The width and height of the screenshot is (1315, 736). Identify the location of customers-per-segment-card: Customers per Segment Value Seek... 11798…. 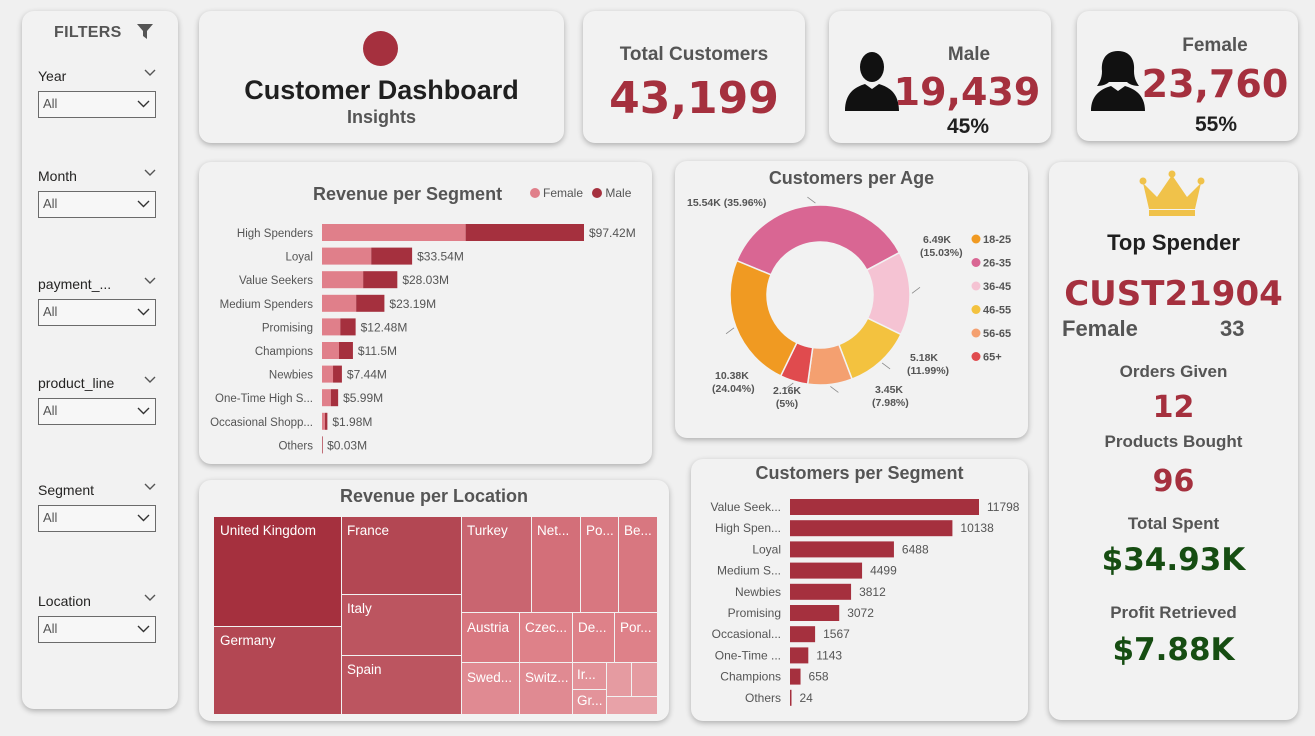
(859, 590).